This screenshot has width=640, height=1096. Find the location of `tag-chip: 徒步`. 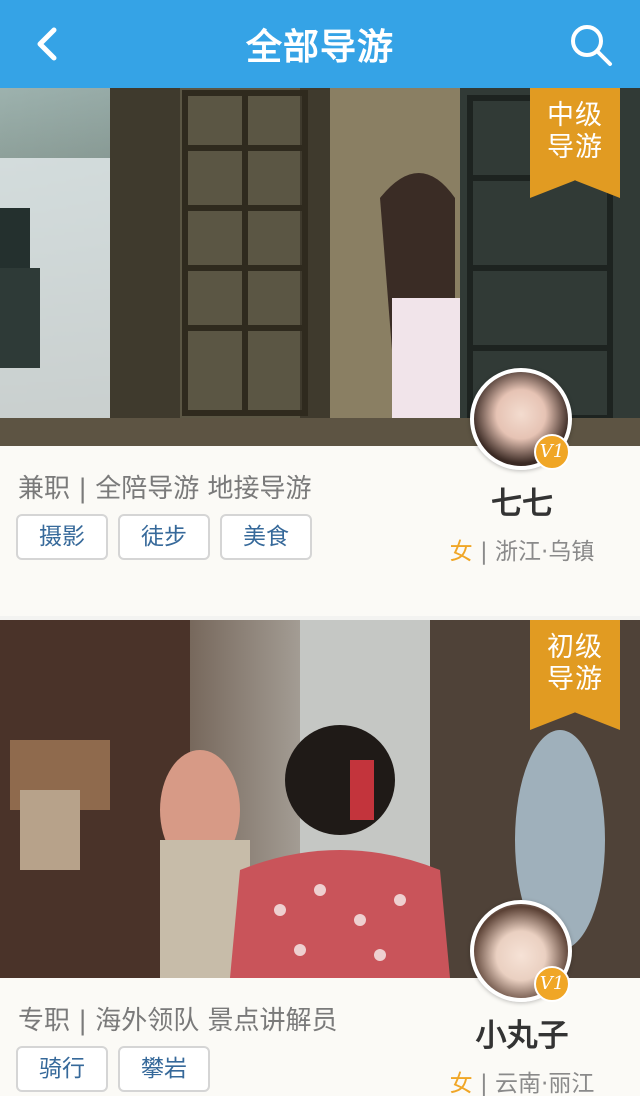

tag-chip: 徒步 is located at coordinates (164, 537).